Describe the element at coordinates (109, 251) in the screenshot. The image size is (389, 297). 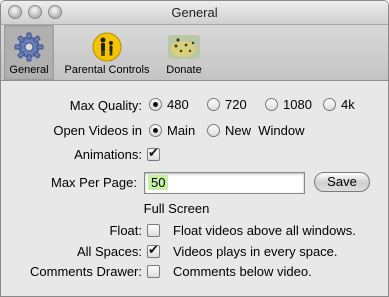
I see `all-spaces-label: All Spaces:` at that location.